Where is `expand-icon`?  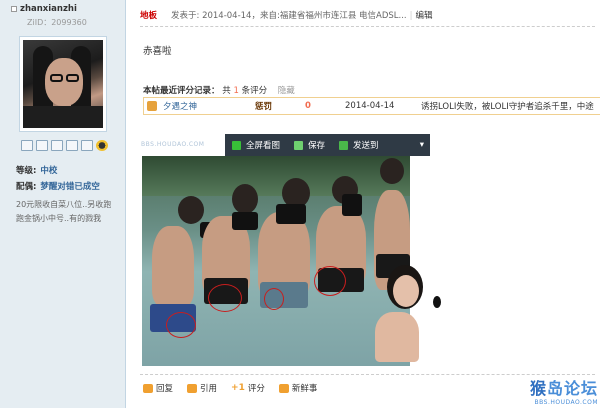 expand-icon is located at coordinates (14, 9).